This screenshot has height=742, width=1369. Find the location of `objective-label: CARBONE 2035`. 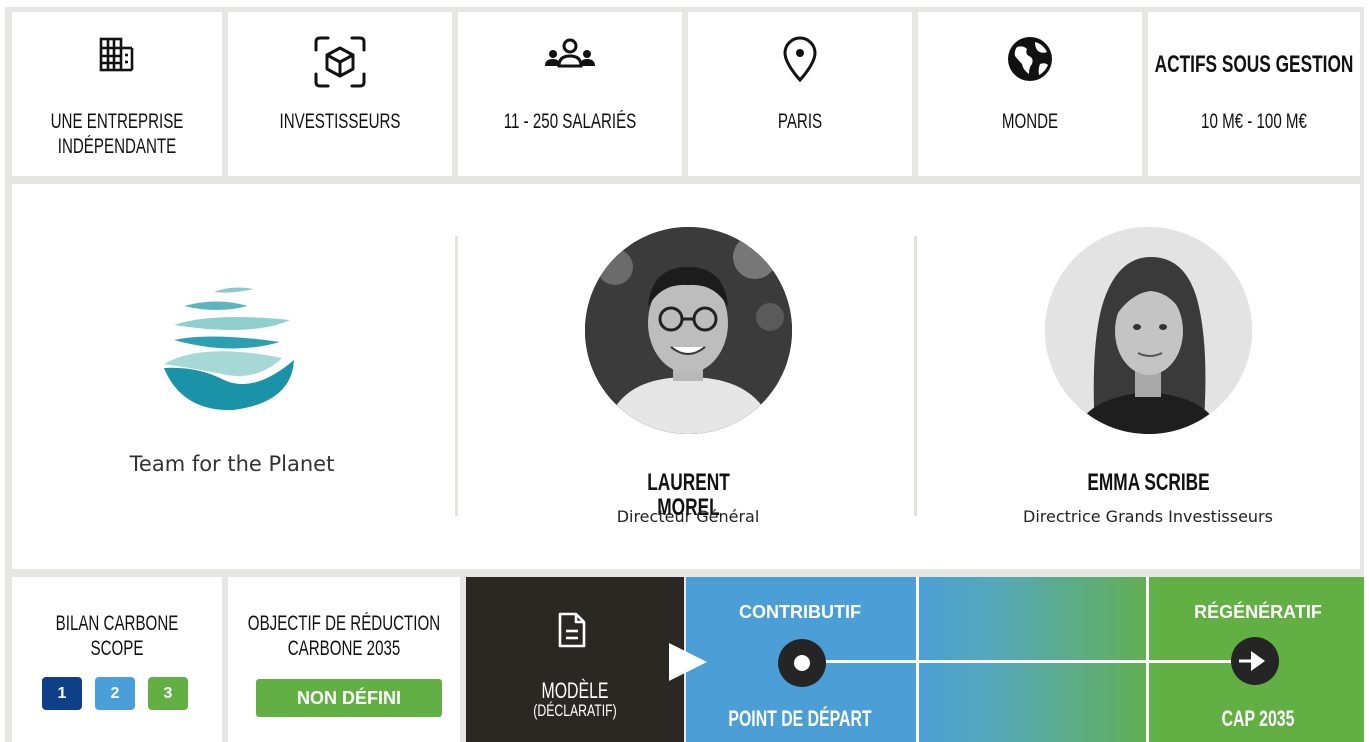

objective-label: CARBONE 2035 is located at coordinates (344, 648).